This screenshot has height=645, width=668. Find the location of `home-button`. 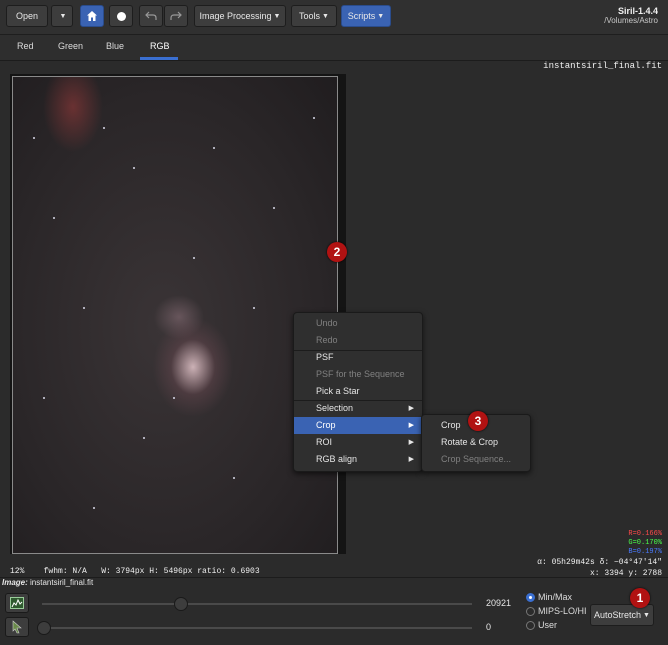

home-button is located at coordinates (92, 16).